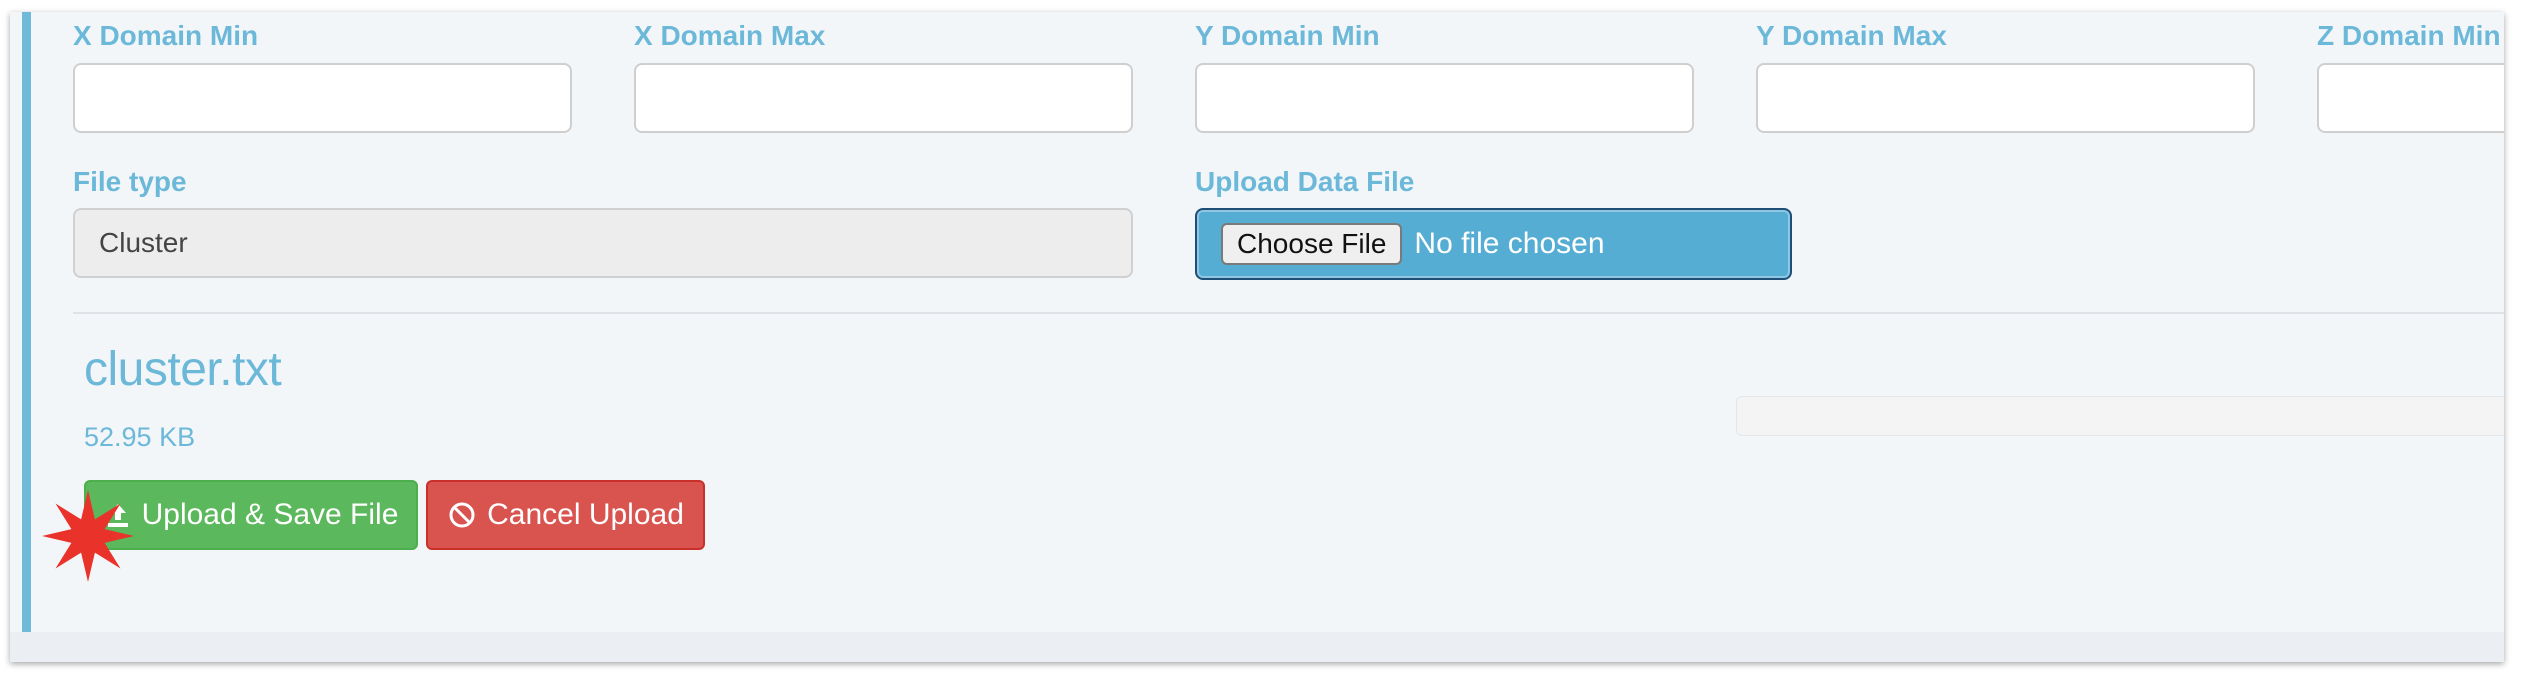 This screenshot has height=686, width=2528. What do you see at coordinates (1444, 98) in the screenshot?
I see `y-domain-min-input` at bounding box center [1444, 98].